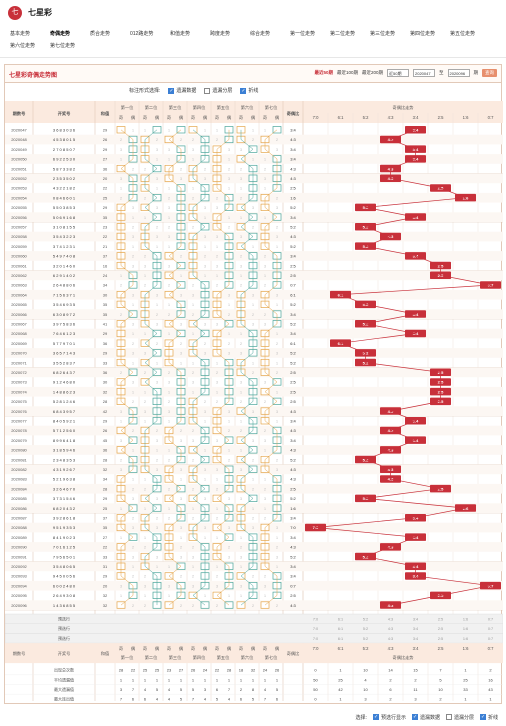  What do you see at coordinates (30, 48) in the screenshot?
I see `nav-item-12: 第六位走势` at bounding box center [30, 48].